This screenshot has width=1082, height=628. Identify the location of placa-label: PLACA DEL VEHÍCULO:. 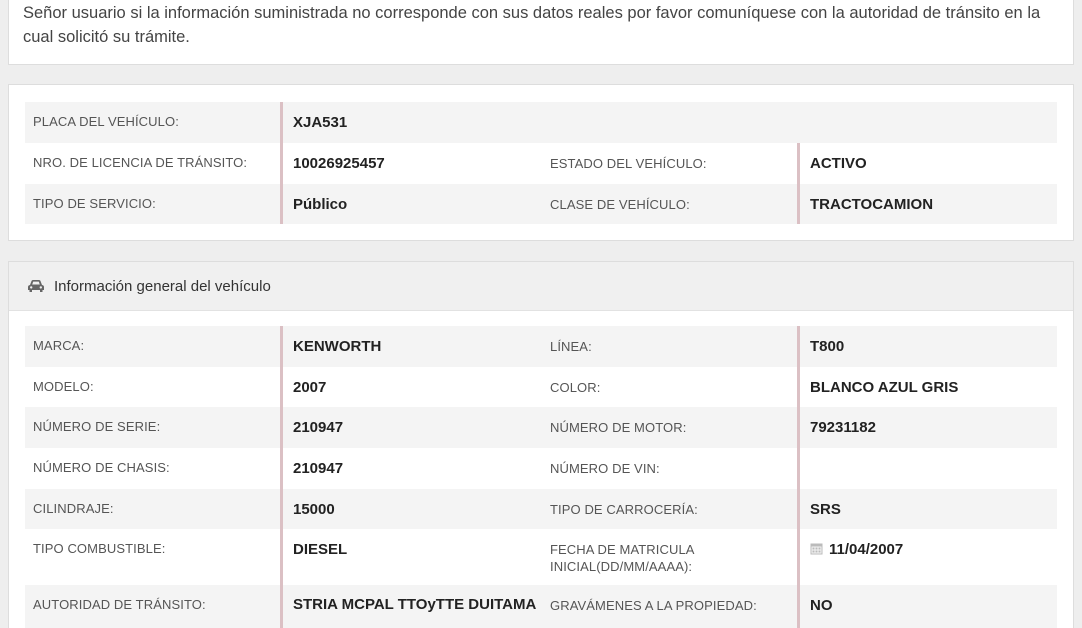
(106, 121).